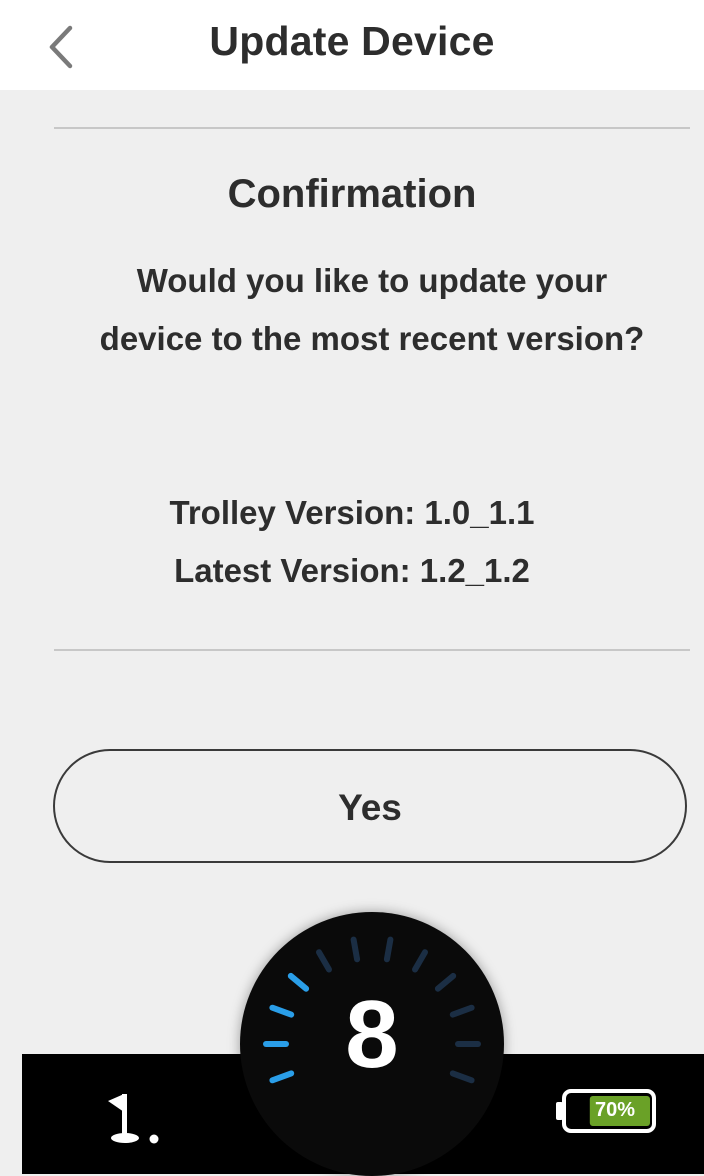 Image resolution: width=704 pixels, height=1176 pixels. I want to click on header: Update Device, so click(352, 45).